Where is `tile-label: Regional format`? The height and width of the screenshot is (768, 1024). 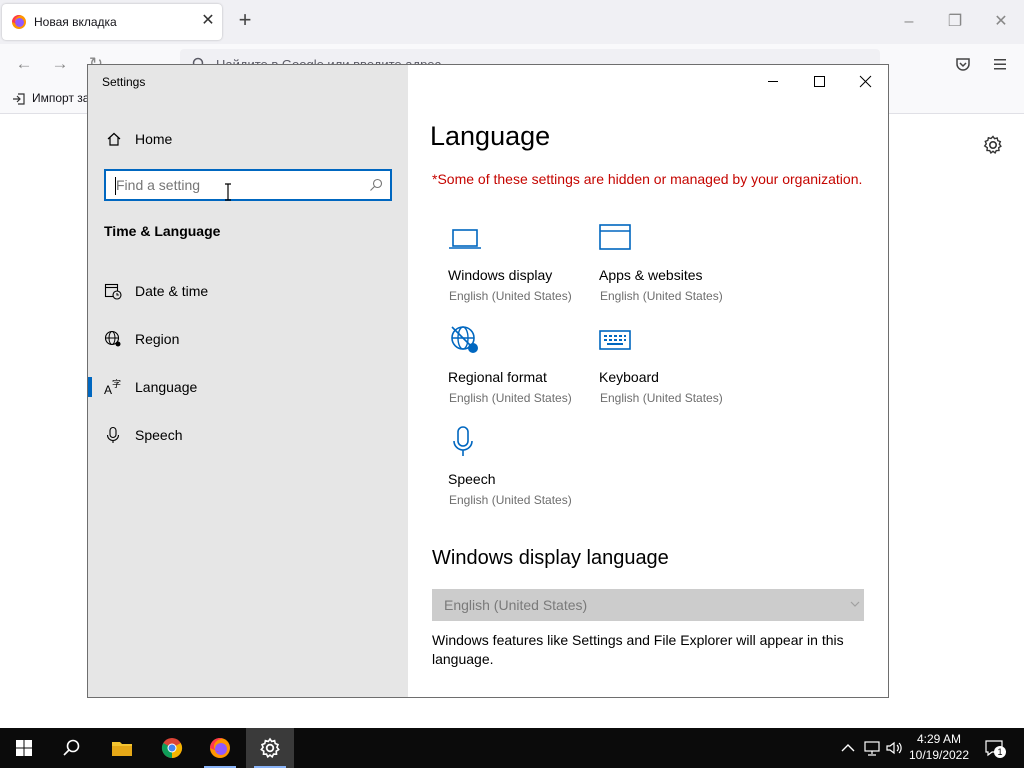 tile-label: Regional format is located at coordinates (497, 377).